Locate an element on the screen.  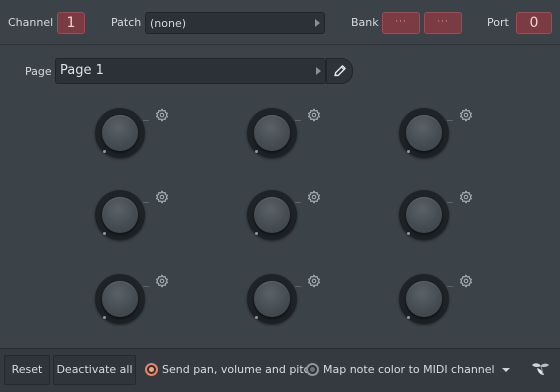
page-value: Page 1 is located at coordinates (82, 70).